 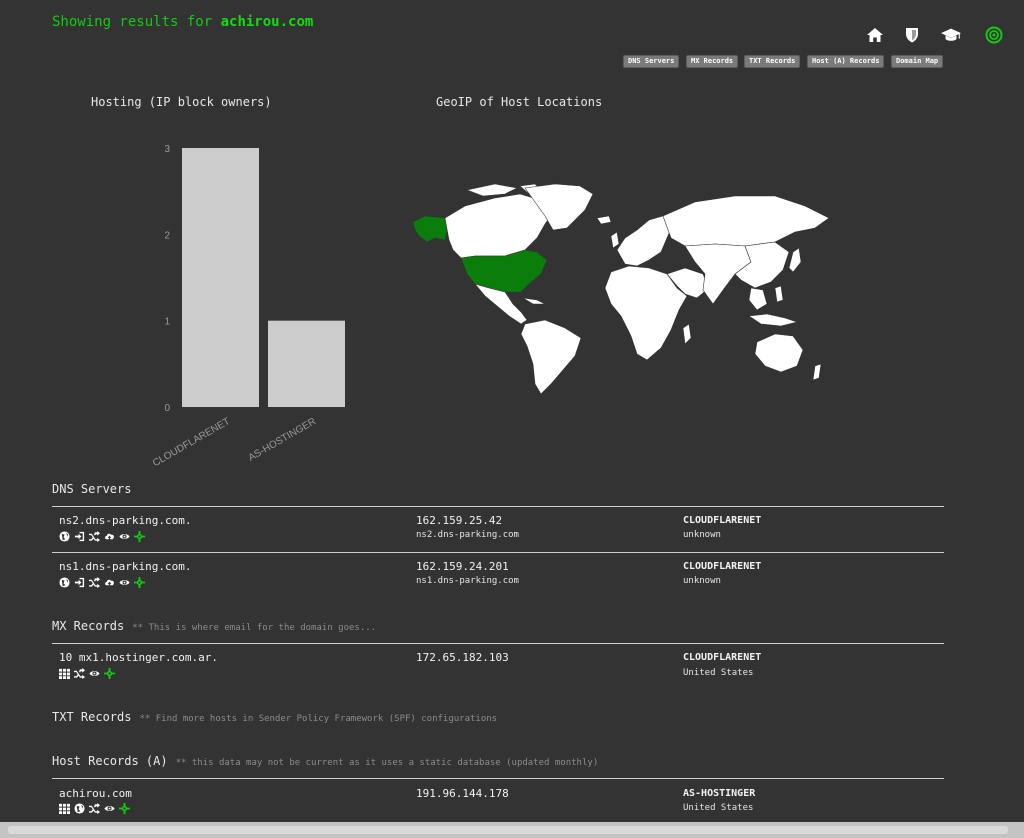 I want to click on map-alaska, so click(x=431, y=229).